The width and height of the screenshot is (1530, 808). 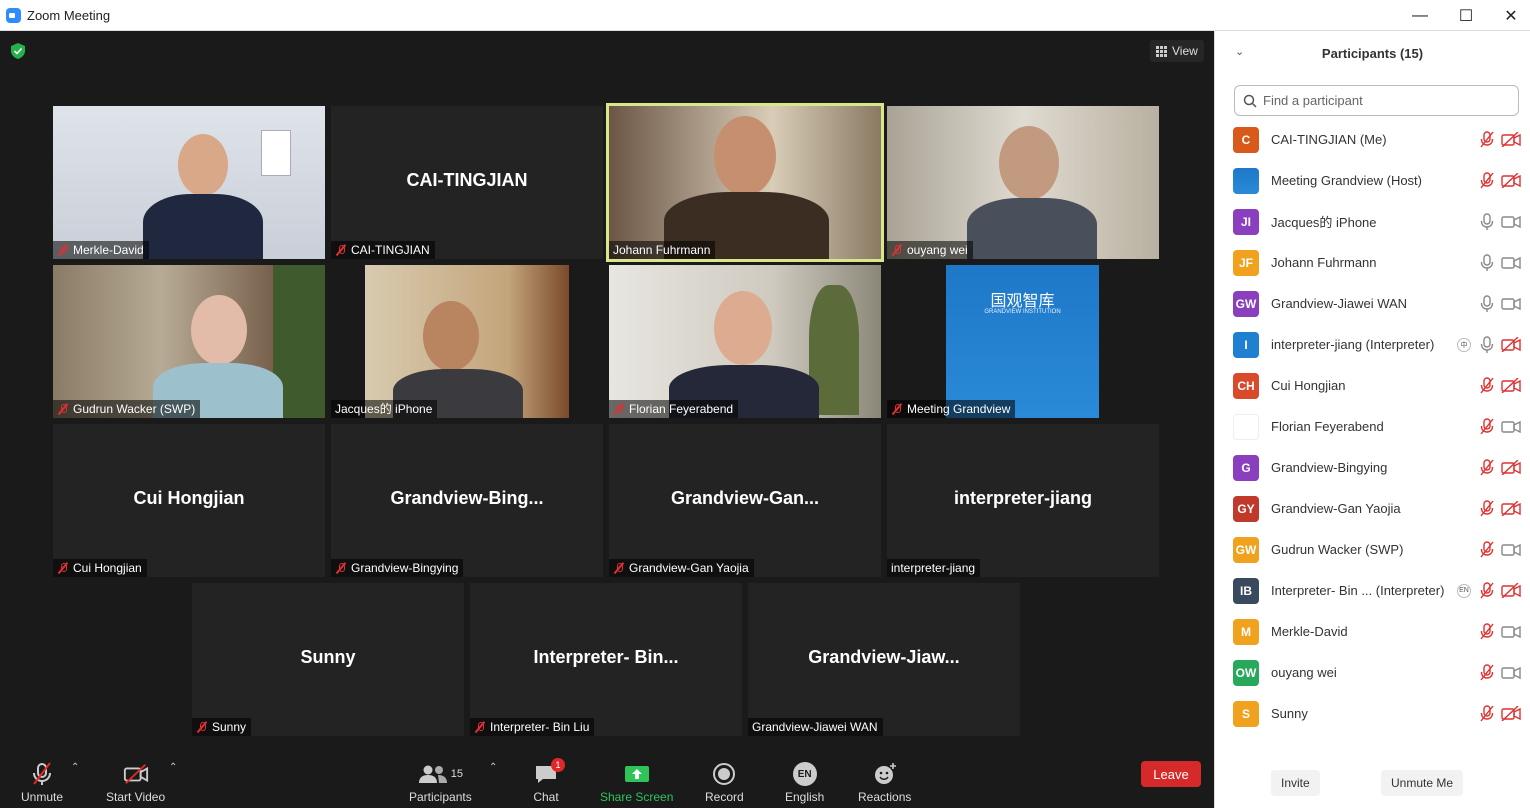 What do you see at coordinates (1372, 508) in the screenshot?
I see `participant-row: GY Grandview-Gan Yaojia` at bounding box center [1372, 508].